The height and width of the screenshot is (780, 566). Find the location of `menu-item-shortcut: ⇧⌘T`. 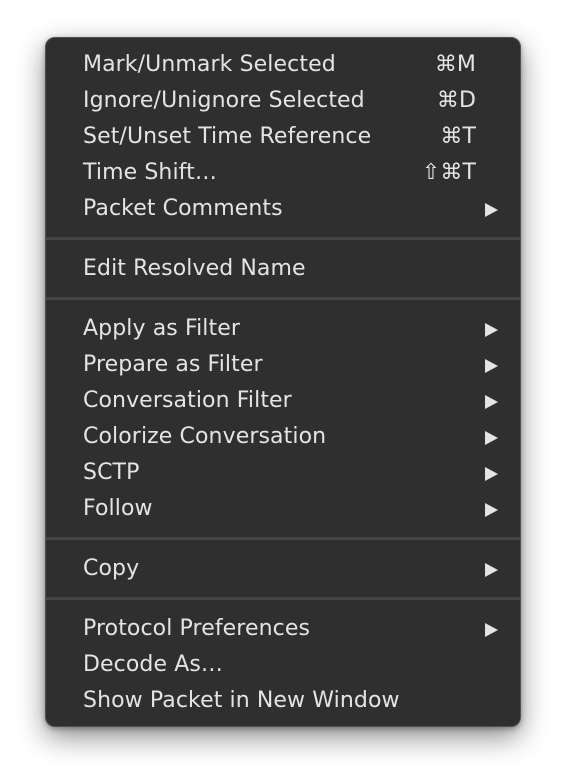

menu-item-shortcut: ⇧⌘T is located at coordinates (448, 172).